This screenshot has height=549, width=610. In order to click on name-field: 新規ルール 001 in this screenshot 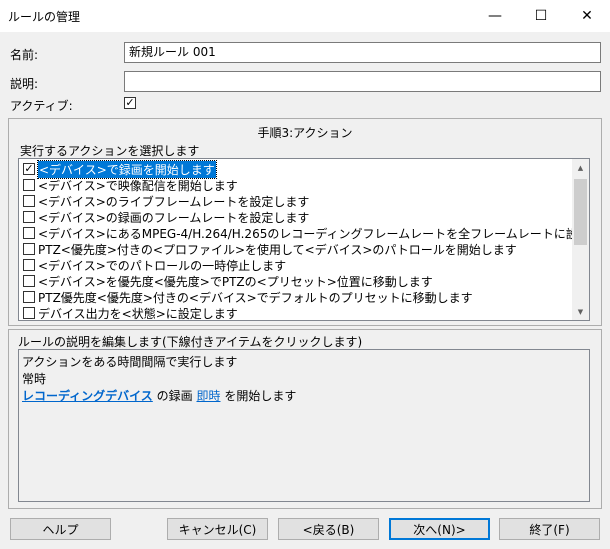, I will do `click(362, 52)`.